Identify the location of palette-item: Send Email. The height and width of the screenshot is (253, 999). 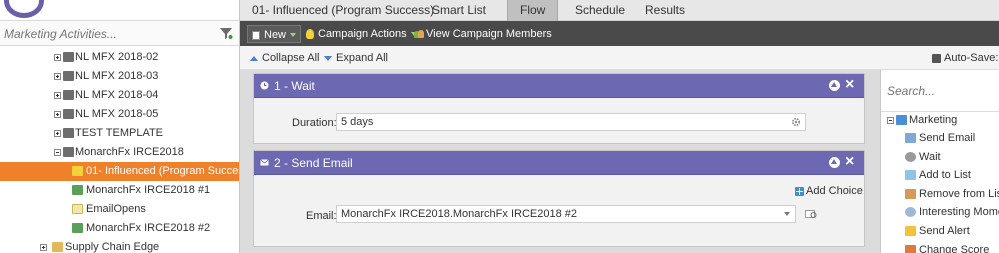
(940, 138).